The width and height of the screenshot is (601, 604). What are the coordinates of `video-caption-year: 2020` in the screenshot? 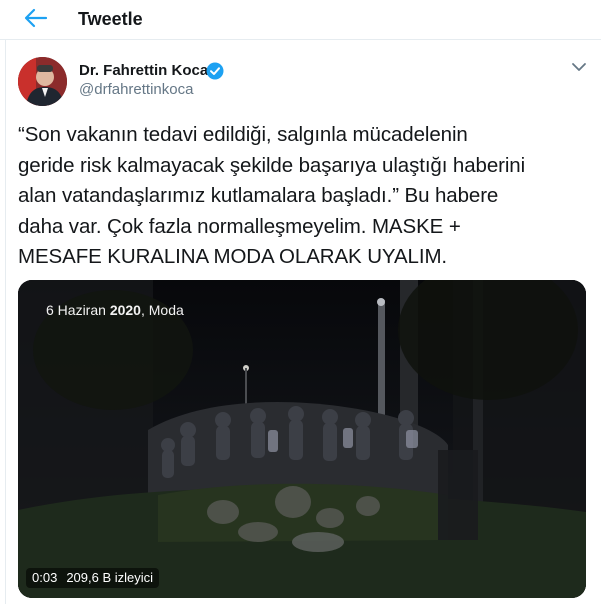 It's located at (125, 310).